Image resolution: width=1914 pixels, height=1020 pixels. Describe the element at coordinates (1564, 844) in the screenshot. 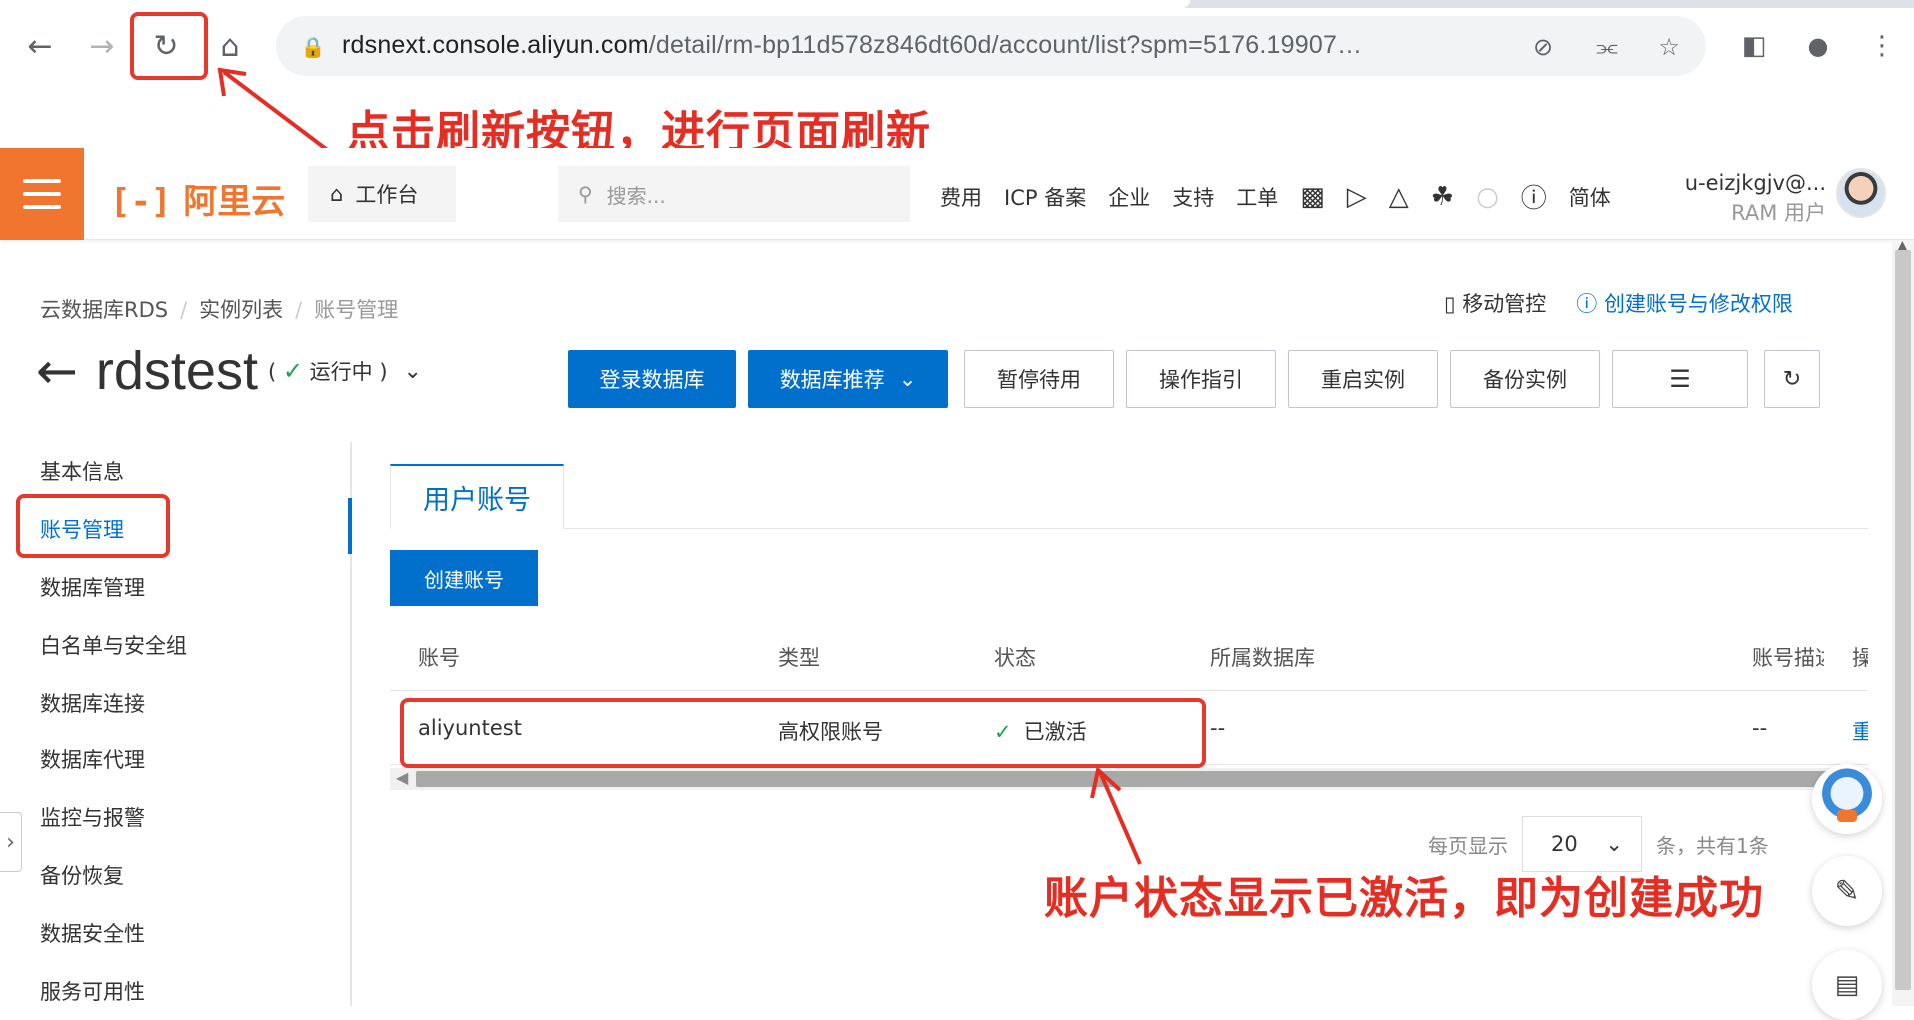

I see `page-size-value: 20` at that location.